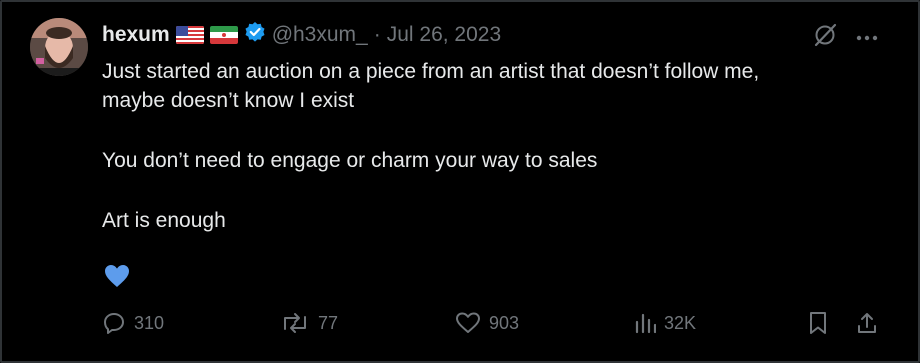 The height and width of the screenshot is (363, 920). I want to click on repost-count: 77, so click(328, 322).